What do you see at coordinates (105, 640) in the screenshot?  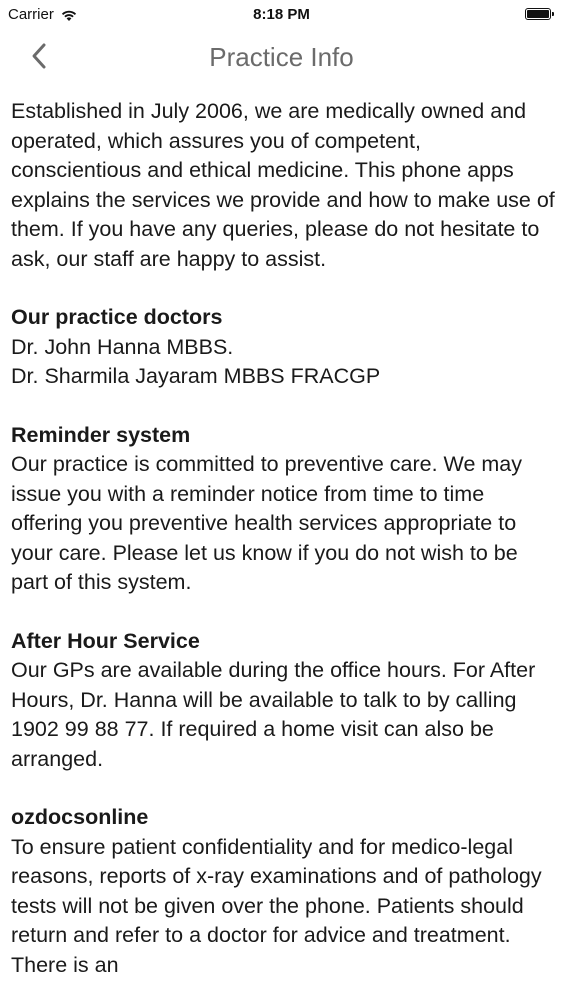 I see `after-hours-heading: After Hour Service` at bounding box center [105, 640].